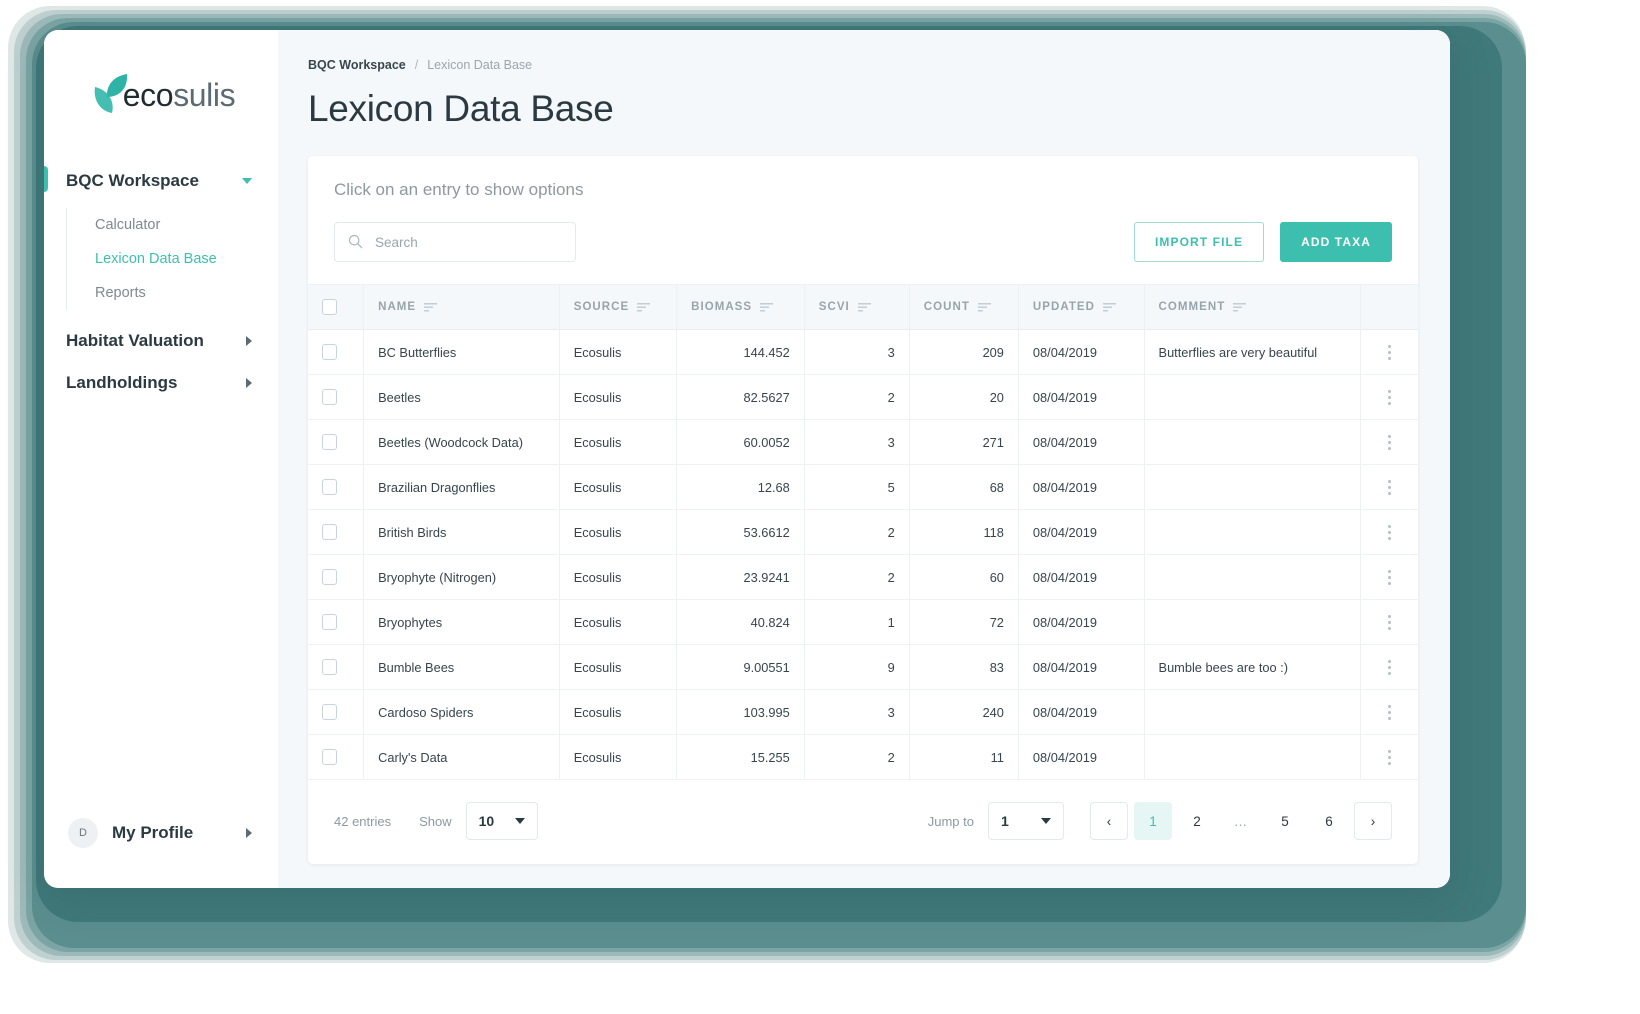 This screenshot has width=1640, height=1014. Describe the element at coordinates (1026, 821) in the screenshot. I see `jump-to-select: 1` at that location.